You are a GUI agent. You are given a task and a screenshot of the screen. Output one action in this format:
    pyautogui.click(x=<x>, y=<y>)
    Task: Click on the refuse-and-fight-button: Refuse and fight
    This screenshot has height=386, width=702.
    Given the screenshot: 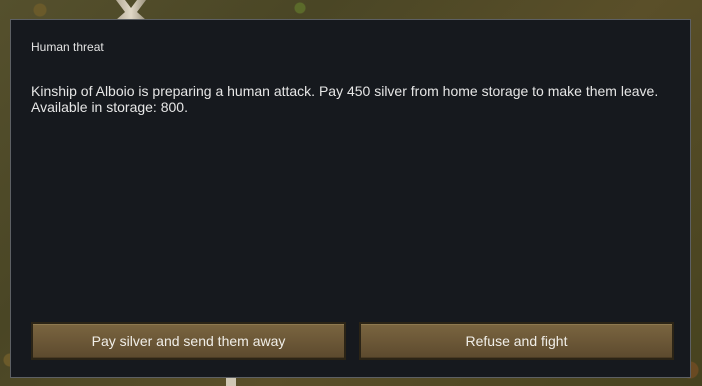 What is the action you would take?
    pyautogui.click(x=516, y=341)
    